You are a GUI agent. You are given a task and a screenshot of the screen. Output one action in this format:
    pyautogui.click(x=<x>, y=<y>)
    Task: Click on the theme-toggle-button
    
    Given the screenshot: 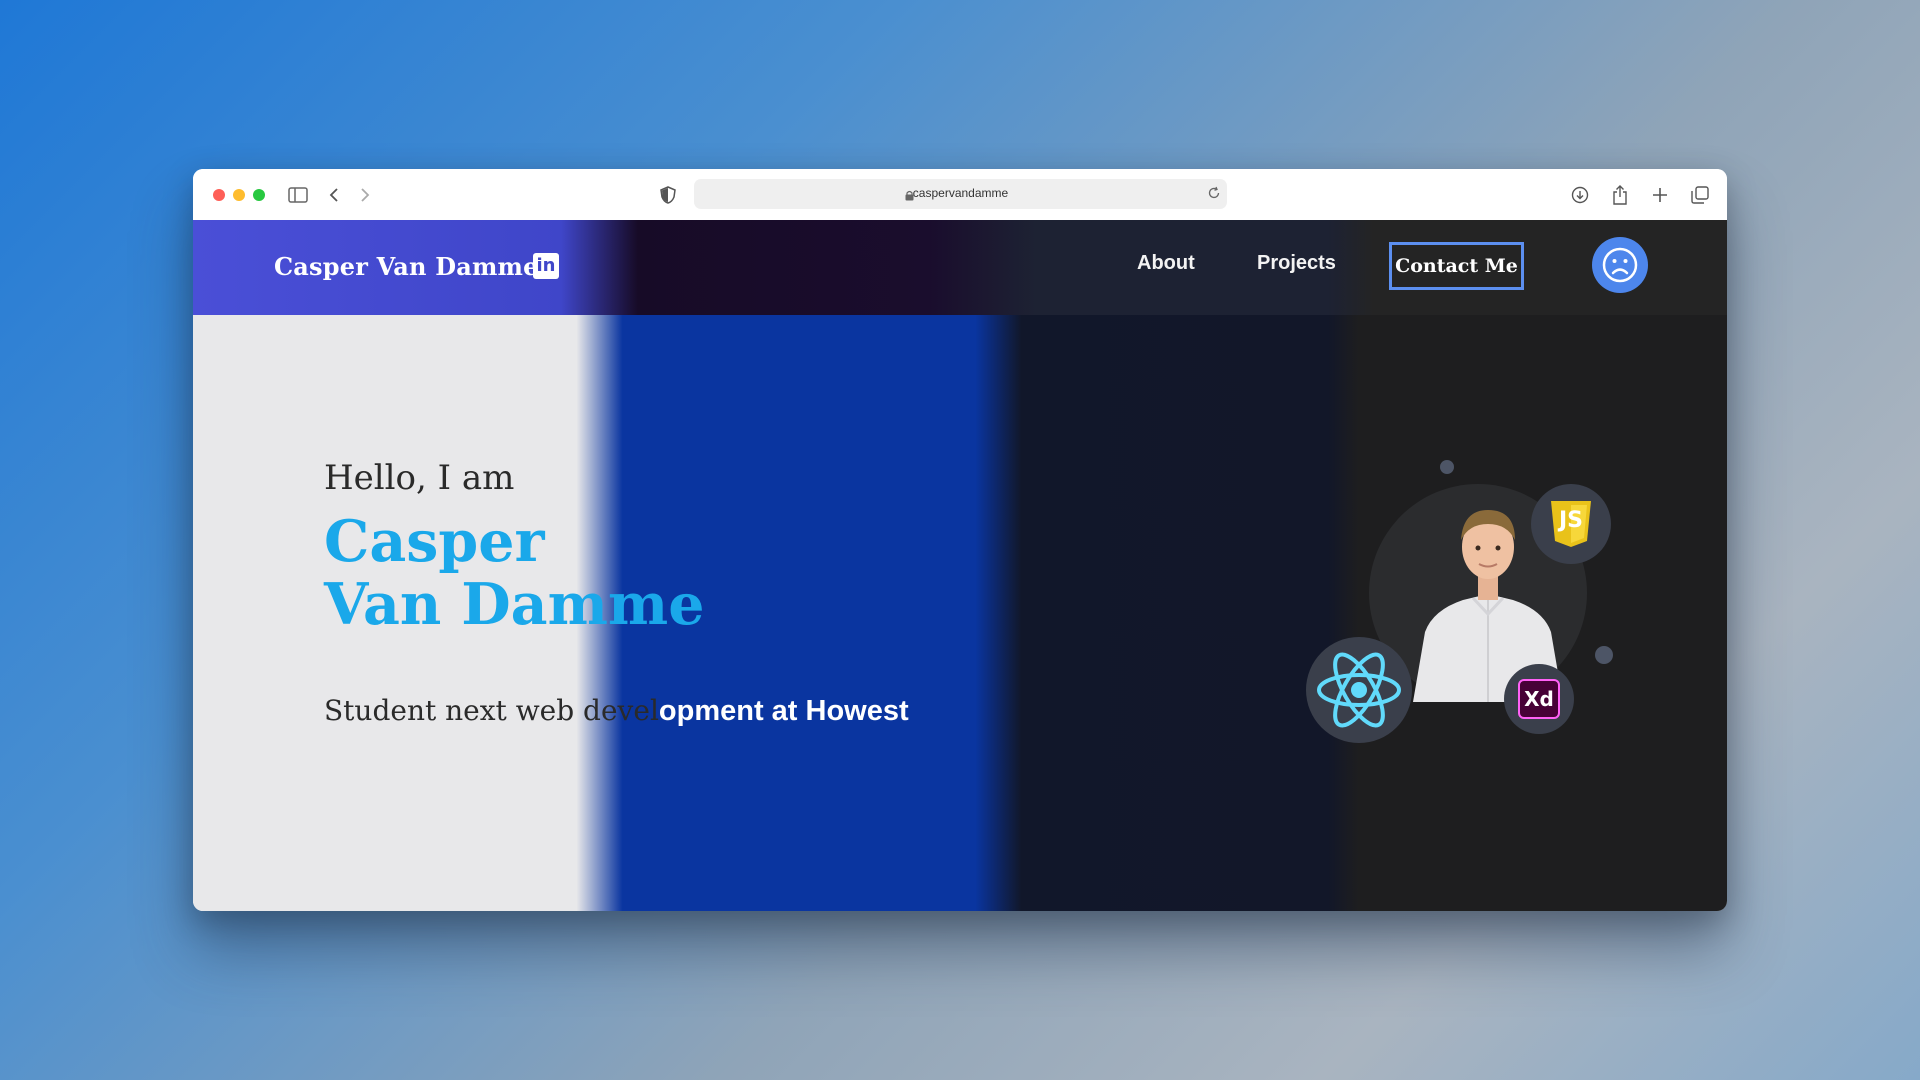 What is the action you would take?
    pyautogui.click(x=1620, y=265)
    